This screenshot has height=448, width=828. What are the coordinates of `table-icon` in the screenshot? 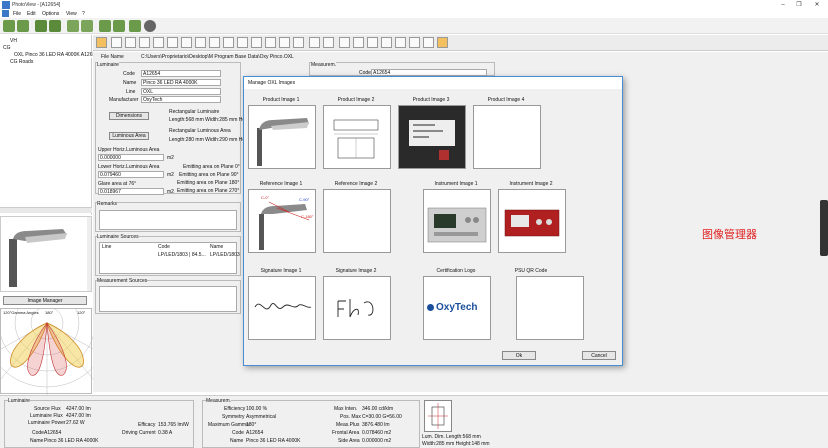 It's located at (116, 42).